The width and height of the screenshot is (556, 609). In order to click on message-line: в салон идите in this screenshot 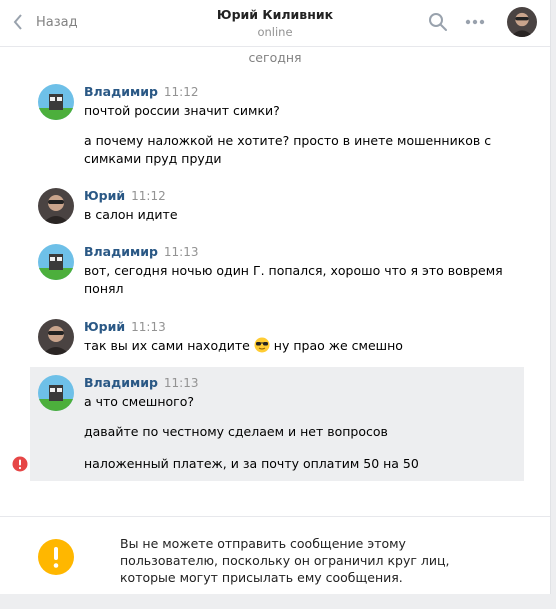, I will do `click(131, 214)`.